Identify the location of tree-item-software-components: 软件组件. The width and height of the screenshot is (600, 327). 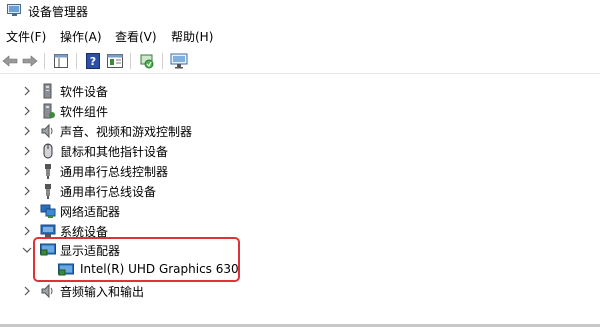
(300, 111).